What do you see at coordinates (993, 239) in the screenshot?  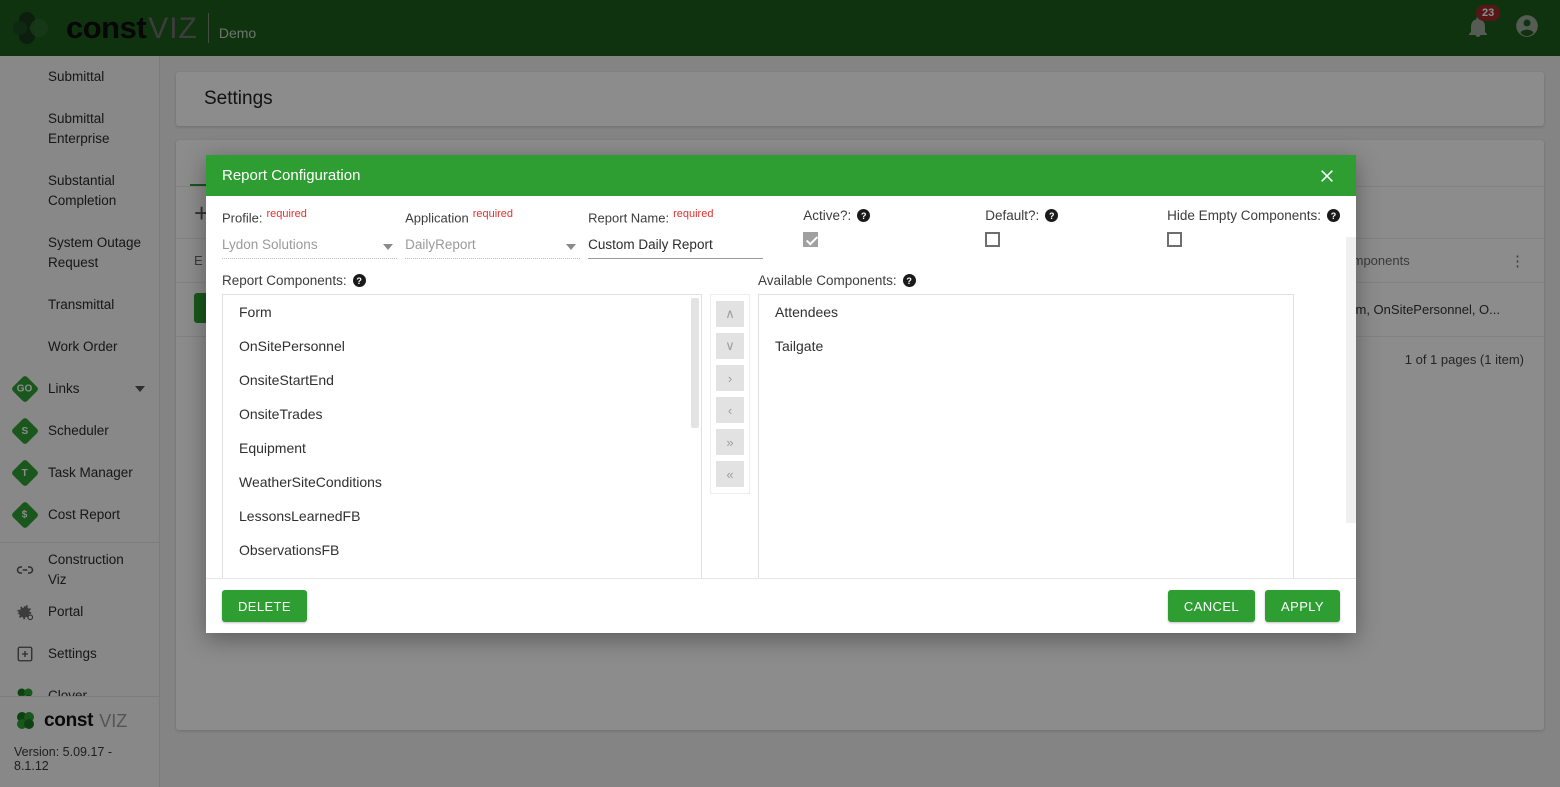 I see `default-checkbox` at bounding box center [993, 239].